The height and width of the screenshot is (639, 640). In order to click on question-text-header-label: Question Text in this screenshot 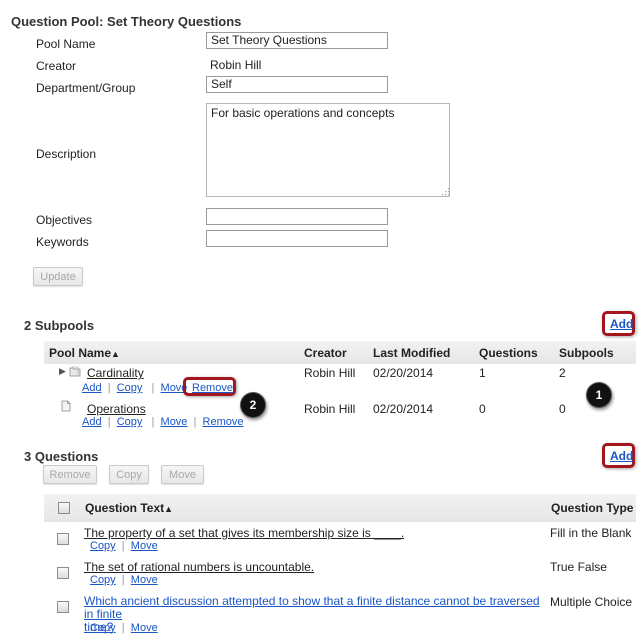, I will do `click(125, 508)`.